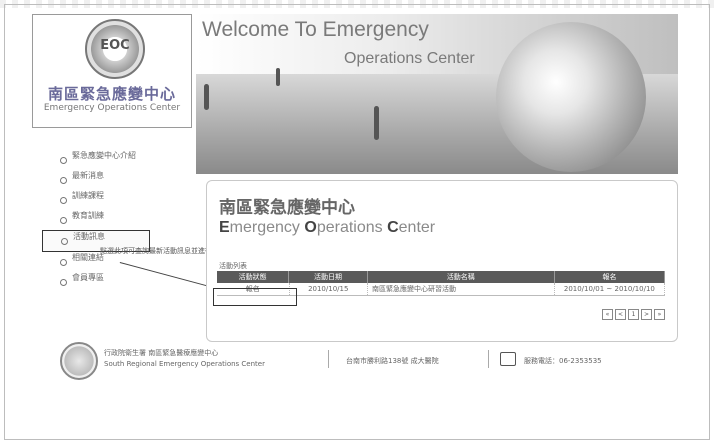 Image resolution: width=716 pixels, height=448 pixels. I want to click on nav-item: 最新消息, so click(130, 180).